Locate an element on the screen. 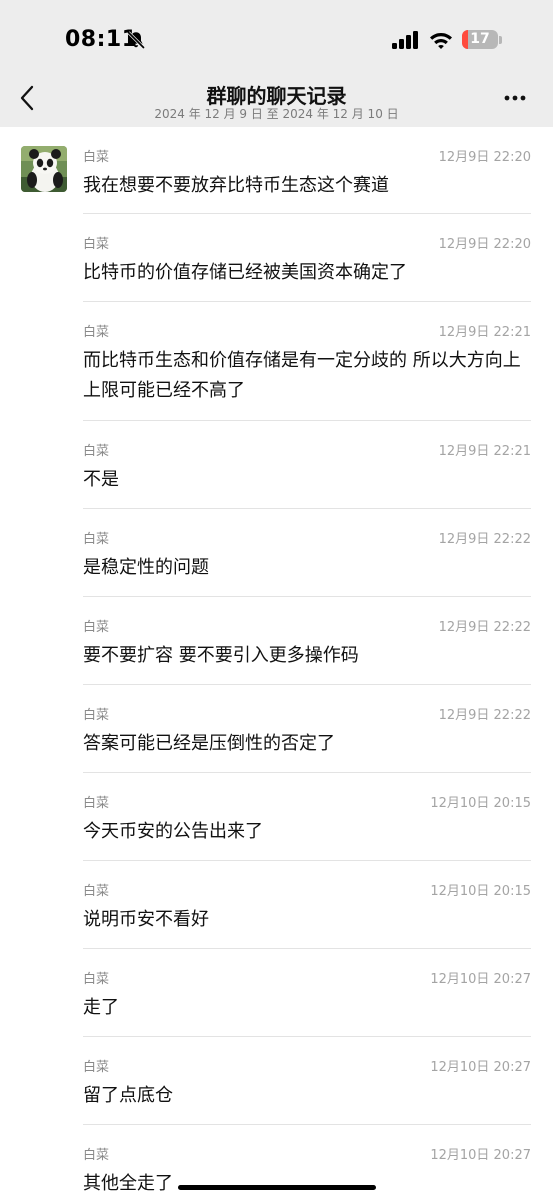 Image resolution: width=553 pixels, height=1200 pixels. battery-indicator: 17 is located at coordinates (480, 39).